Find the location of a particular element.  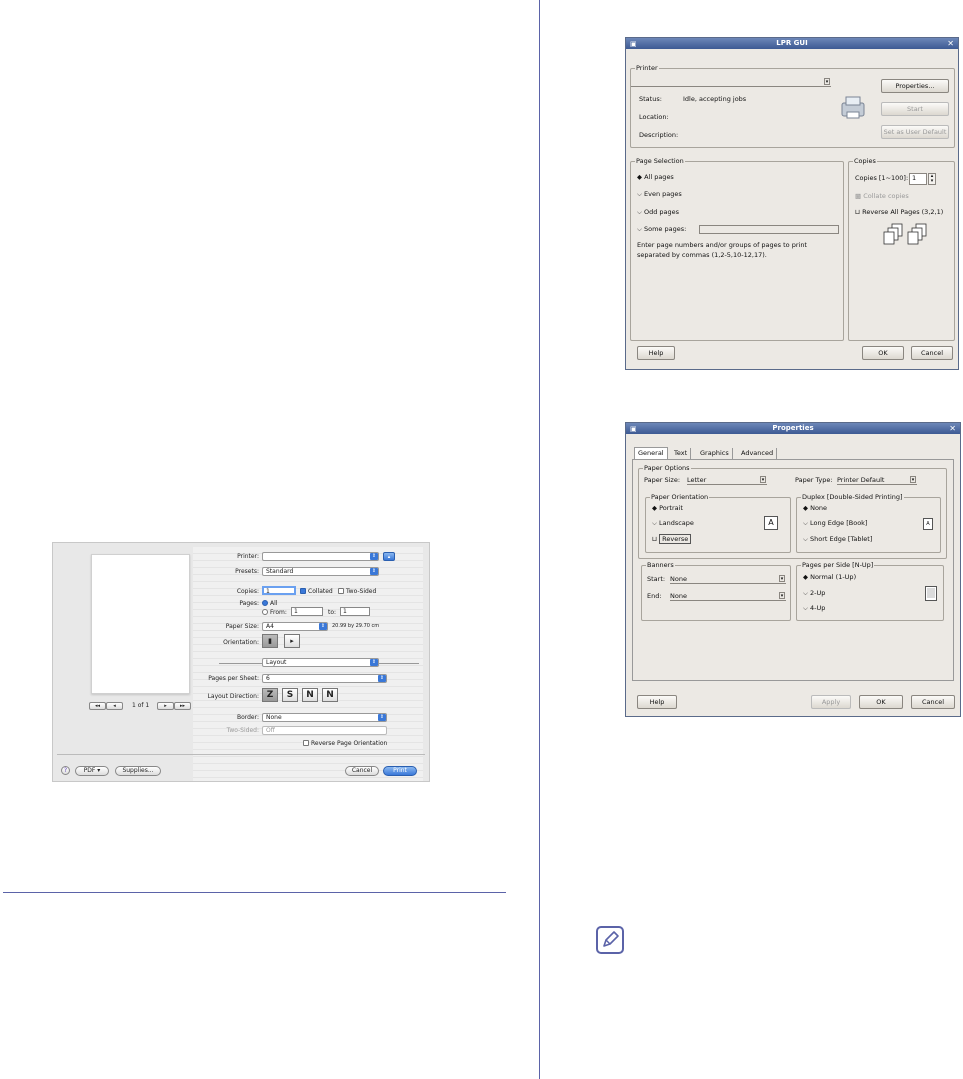

last-page-button: ▸▸ is located at coordinates (182, 706).